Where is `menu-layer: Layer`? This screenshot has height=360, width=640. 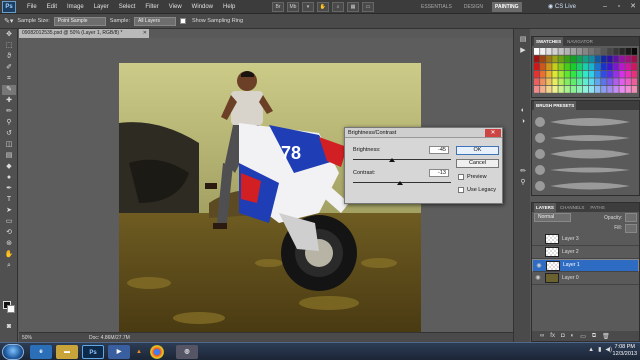
menu-layer: Layer is located at coordinates (101, 7).